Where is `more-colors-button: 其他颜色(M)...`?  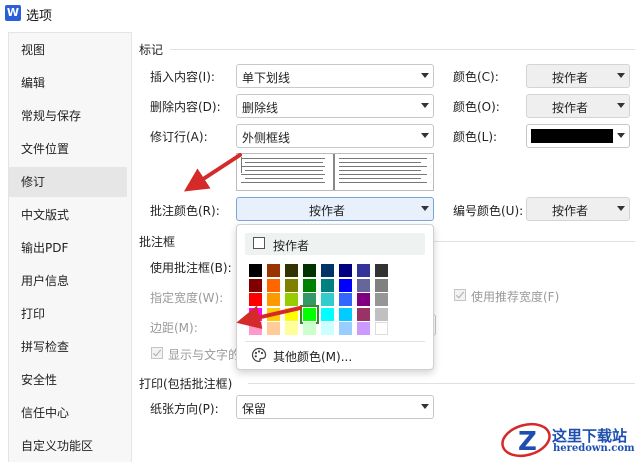 more-colors-button: 其他颜色(M)... is located at coordinates (312, 356).